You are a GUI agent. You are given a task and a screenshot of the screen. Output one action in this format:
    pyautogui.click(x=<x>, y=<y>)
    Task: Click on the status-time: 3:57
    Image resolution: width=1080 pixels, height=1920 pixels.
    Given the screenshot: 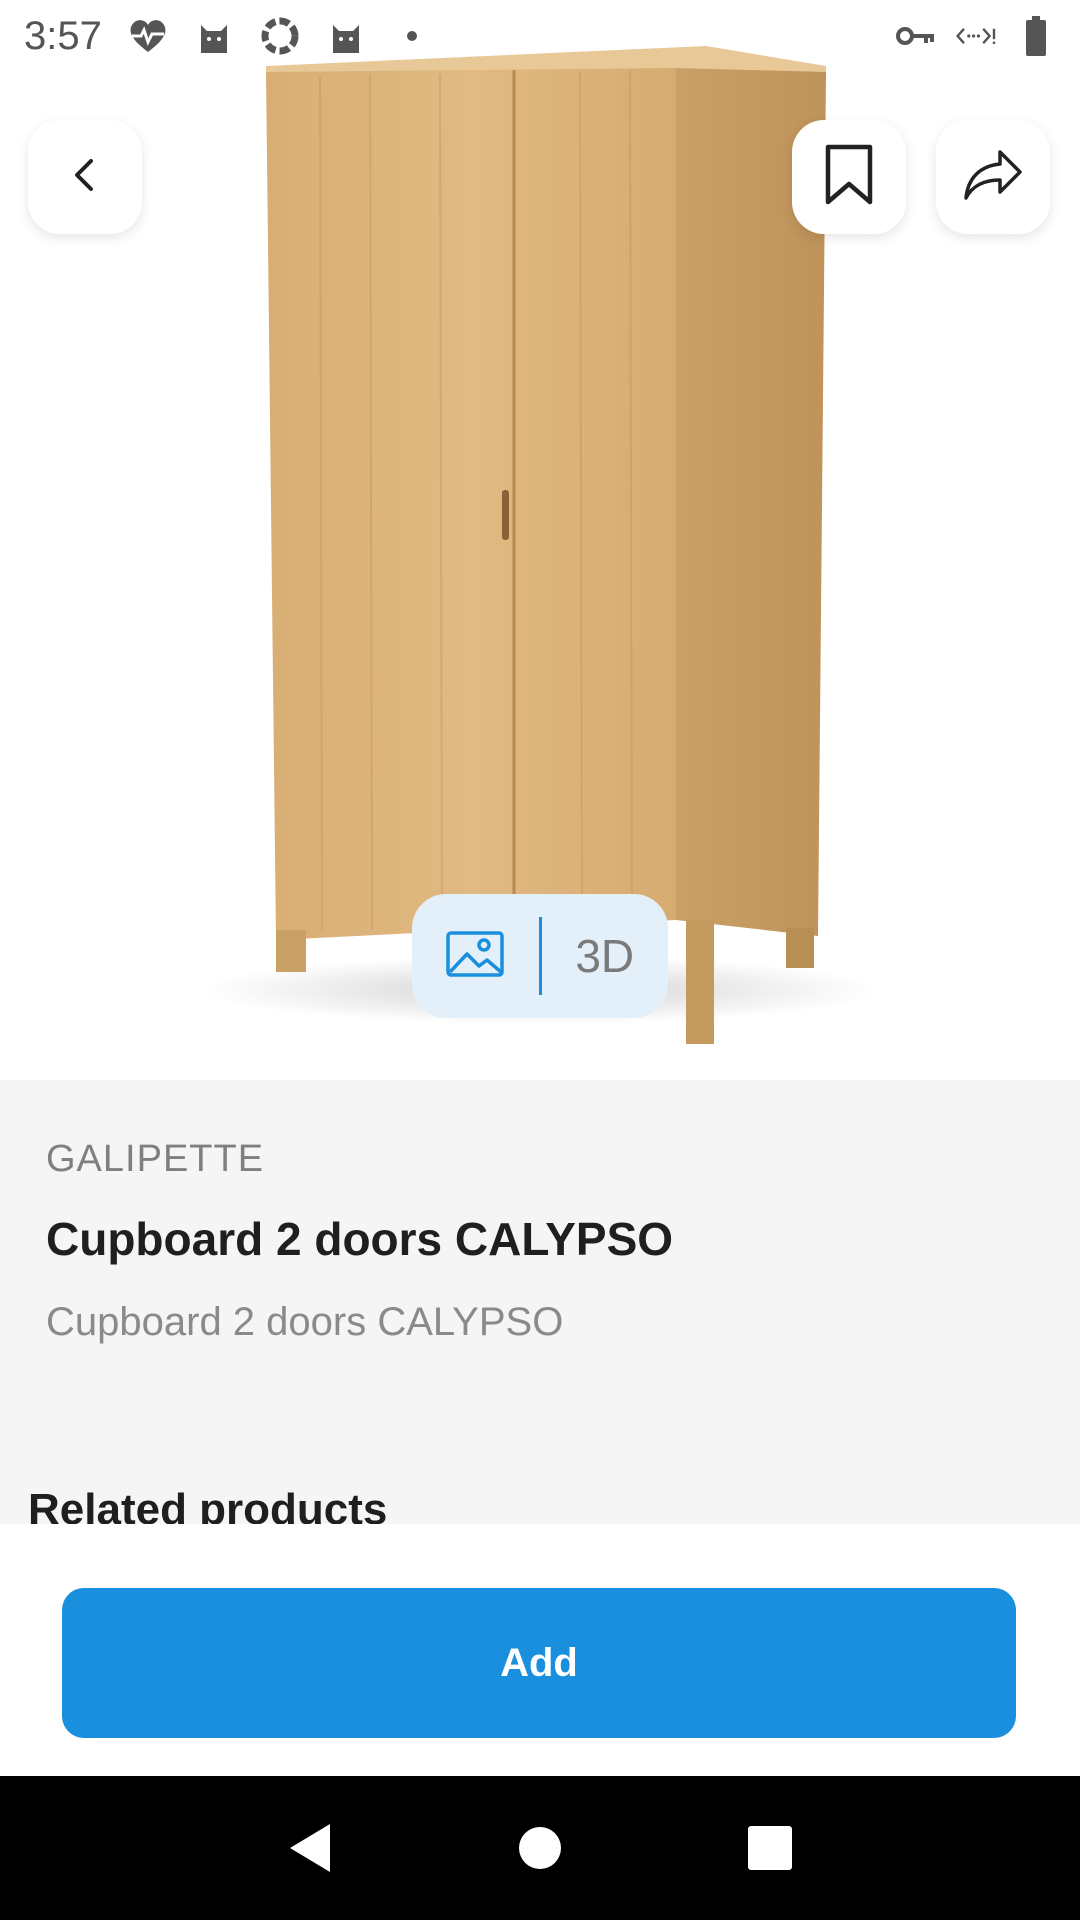 What is the action you would take?
    pyautogui.click(x=63, y=35)
    